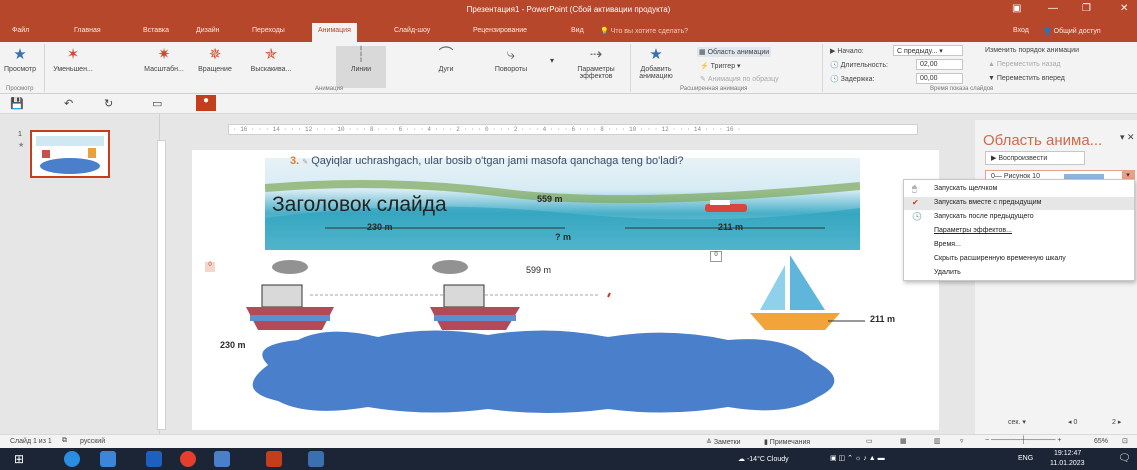 The height and width of the screenshot is (470, 1137). What do you see at coordinates (1124, 458) in the screenshot?
I see `notifications-icon: 🗨` at bounding box center [1124, 458].